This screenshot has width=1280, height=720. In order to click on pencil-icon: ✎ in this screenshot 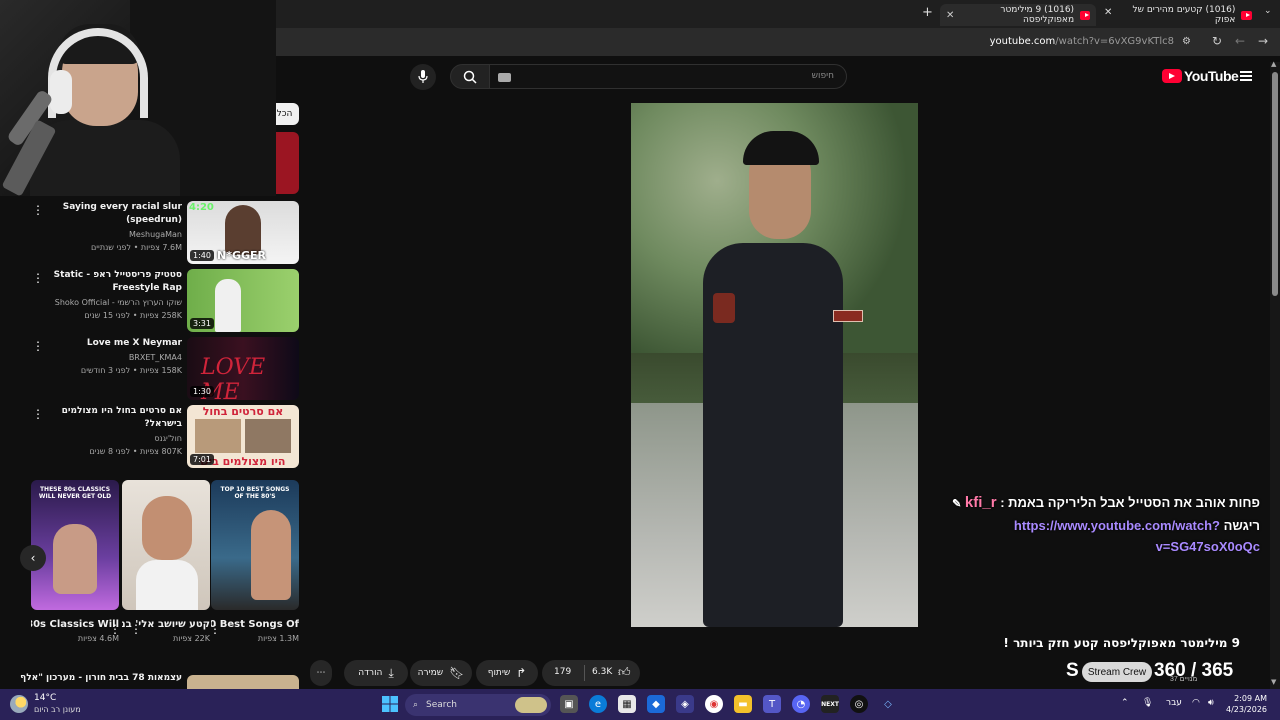, I will do `click(957, 504)`.